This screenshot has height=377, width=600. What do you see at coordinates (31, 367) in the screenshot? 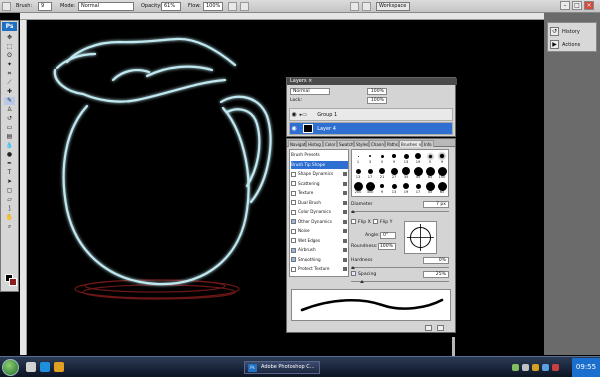
I see `show-desktop-icon` at bounding box center [31, 367].